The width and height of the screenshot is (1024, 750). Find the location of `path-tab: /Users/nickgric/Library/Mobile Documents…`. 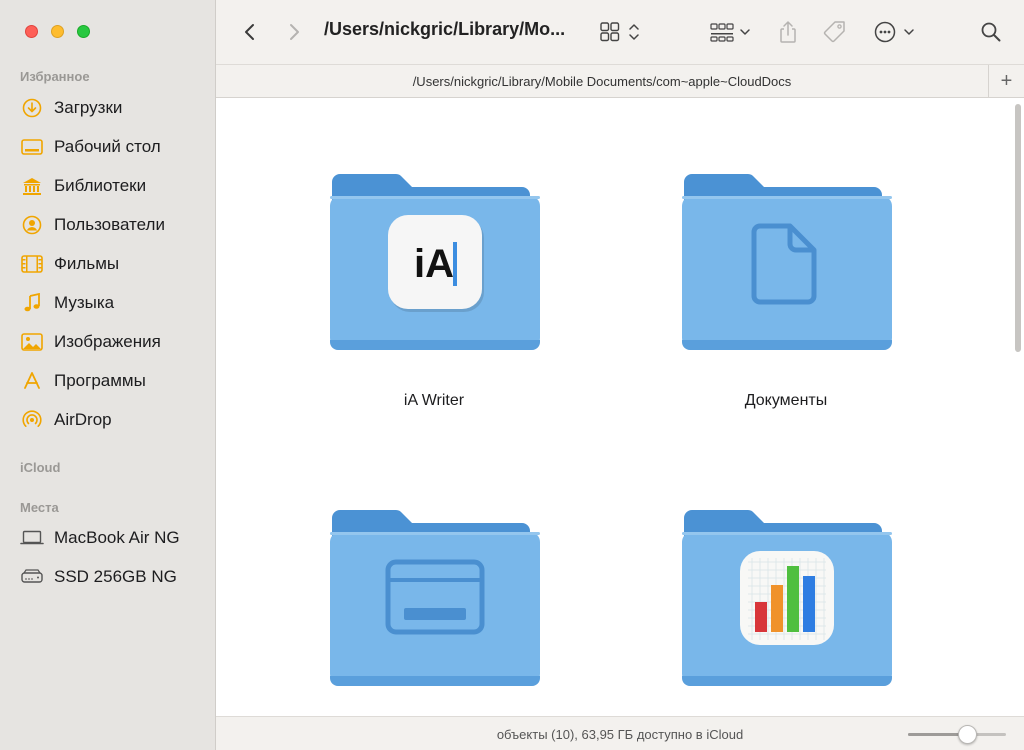

path-tab: /Users/nickgric/Library/Mobile Documents… is located at coordinates (602, 81).